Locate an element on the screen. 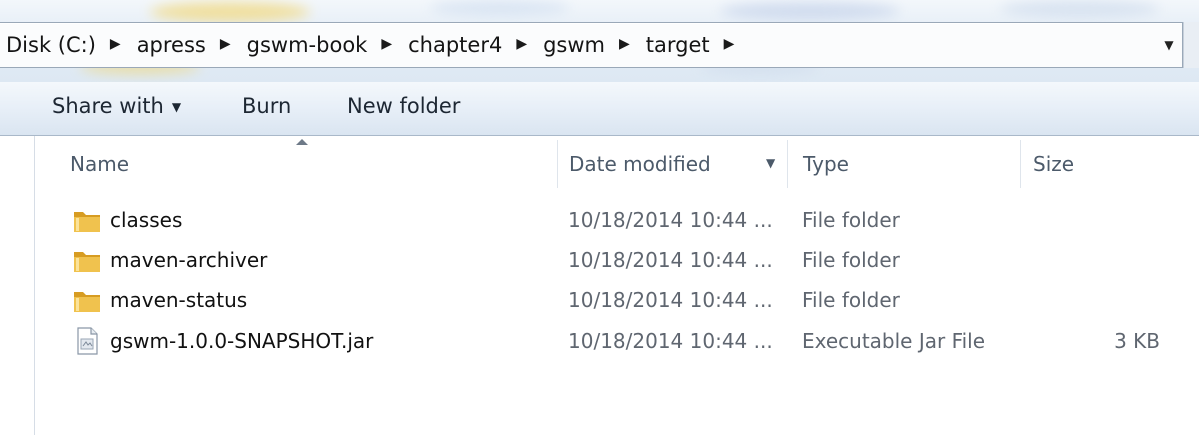 This screenshot has height=435, width=1199. column-header-type: Type is located at coordinates (826, 164).